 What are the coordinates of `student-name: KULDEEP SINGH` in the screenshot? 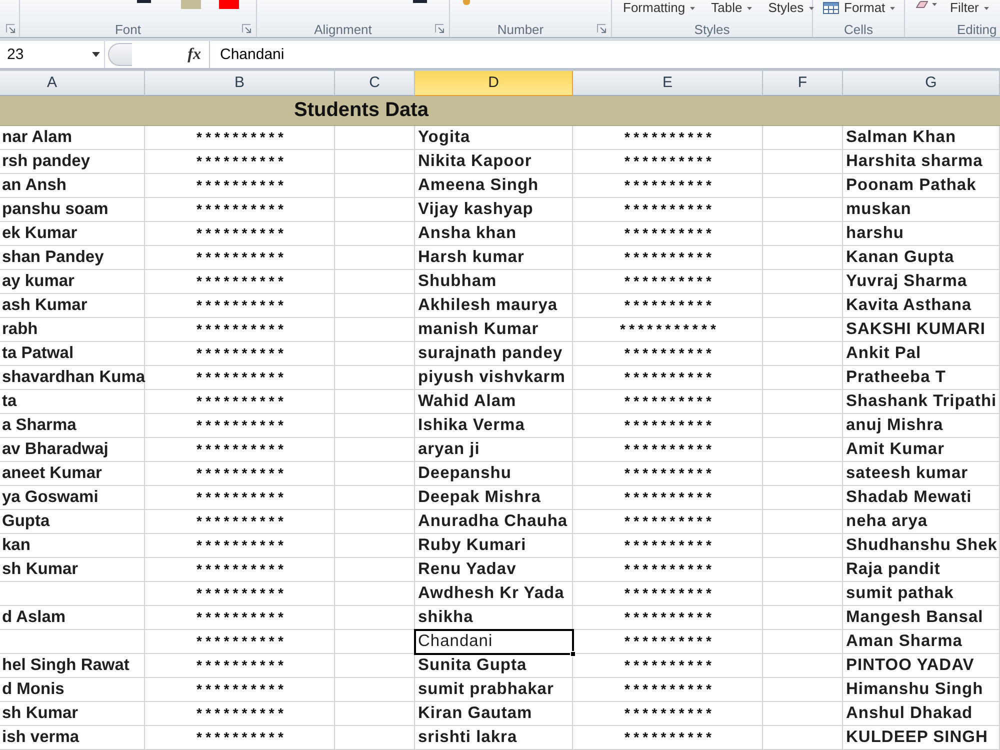 It's located at (917, 737).